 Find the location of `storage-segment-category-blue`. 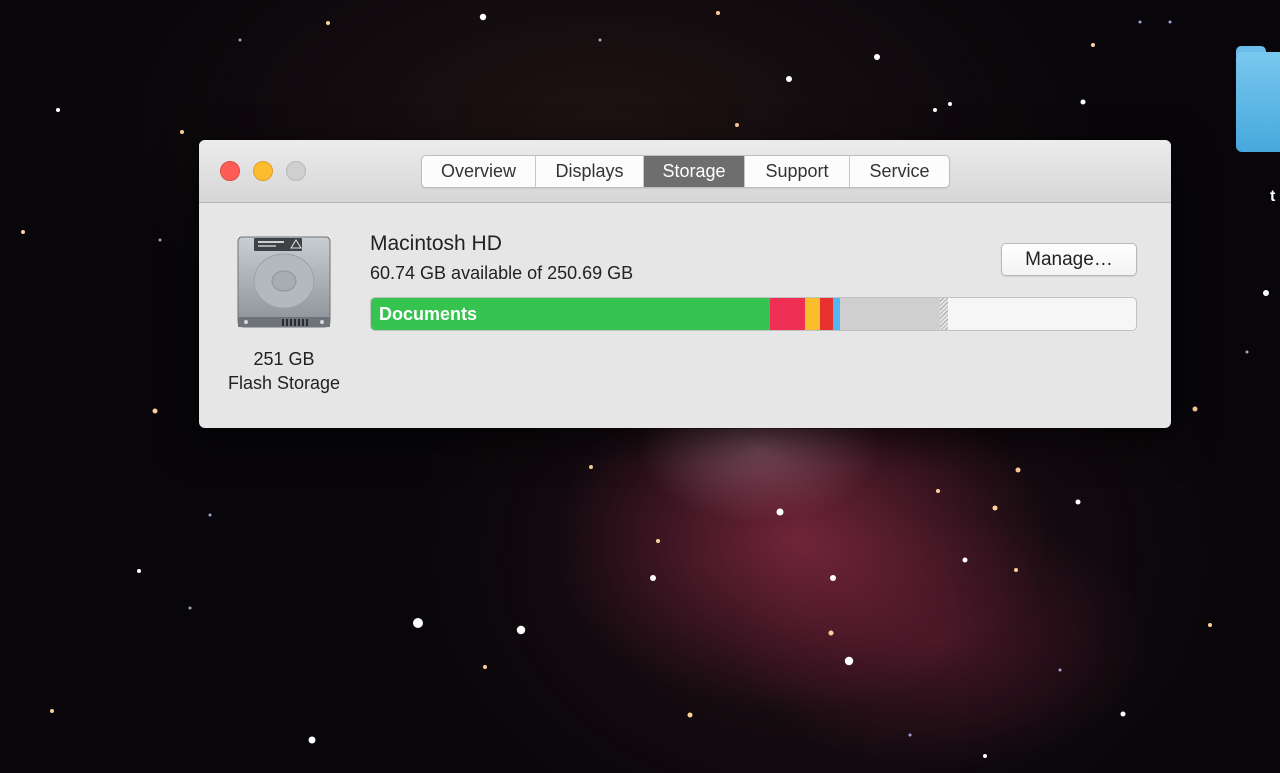

storage-segment-category-blue is located at coordinates (836, 314).